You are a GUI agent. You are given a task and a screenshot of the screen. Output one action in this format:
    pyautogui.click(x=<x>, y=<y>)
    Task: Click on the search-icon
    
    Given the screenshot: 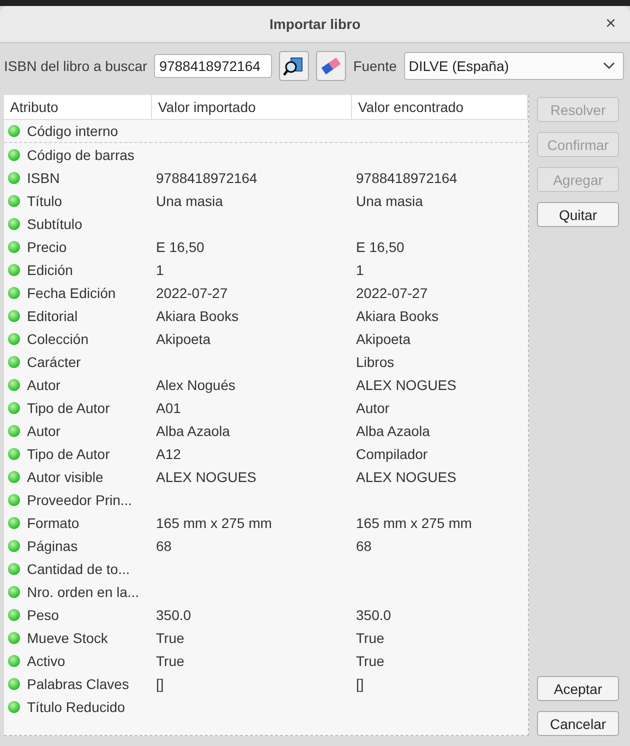 What is the action you would take?
    pyautogui.click(x=294, y=66)
    